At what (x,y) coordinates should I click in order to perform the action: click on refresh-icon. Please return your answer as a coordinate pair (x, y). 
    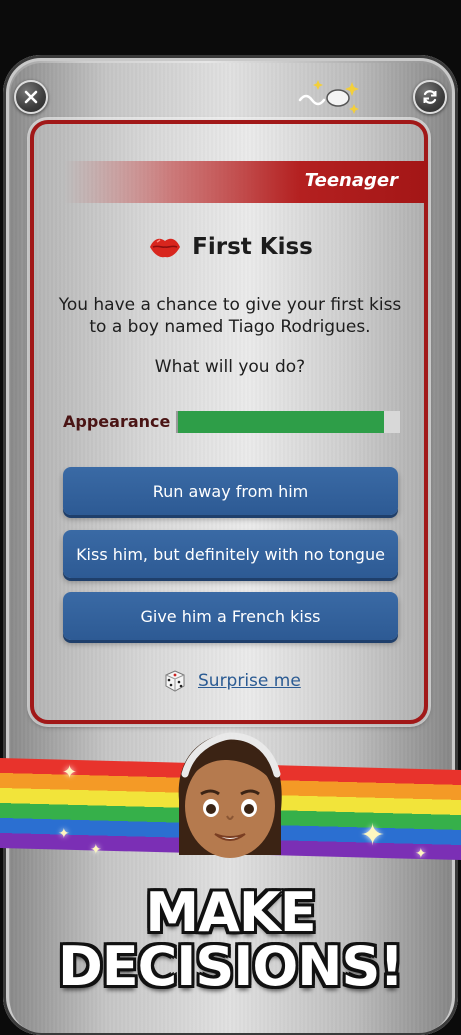
    Looking at the image, I should click on (430, 97).